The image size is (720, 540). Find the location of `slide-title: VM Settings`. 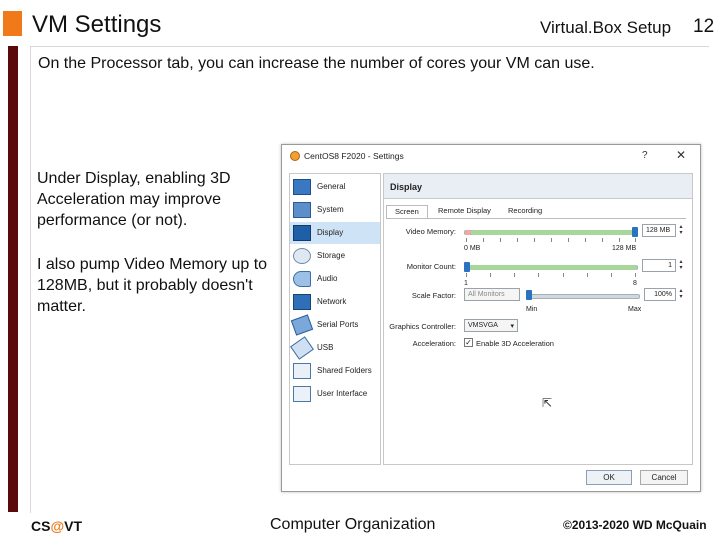

slide-title: VM Settings is located at coordinates (97, 24).